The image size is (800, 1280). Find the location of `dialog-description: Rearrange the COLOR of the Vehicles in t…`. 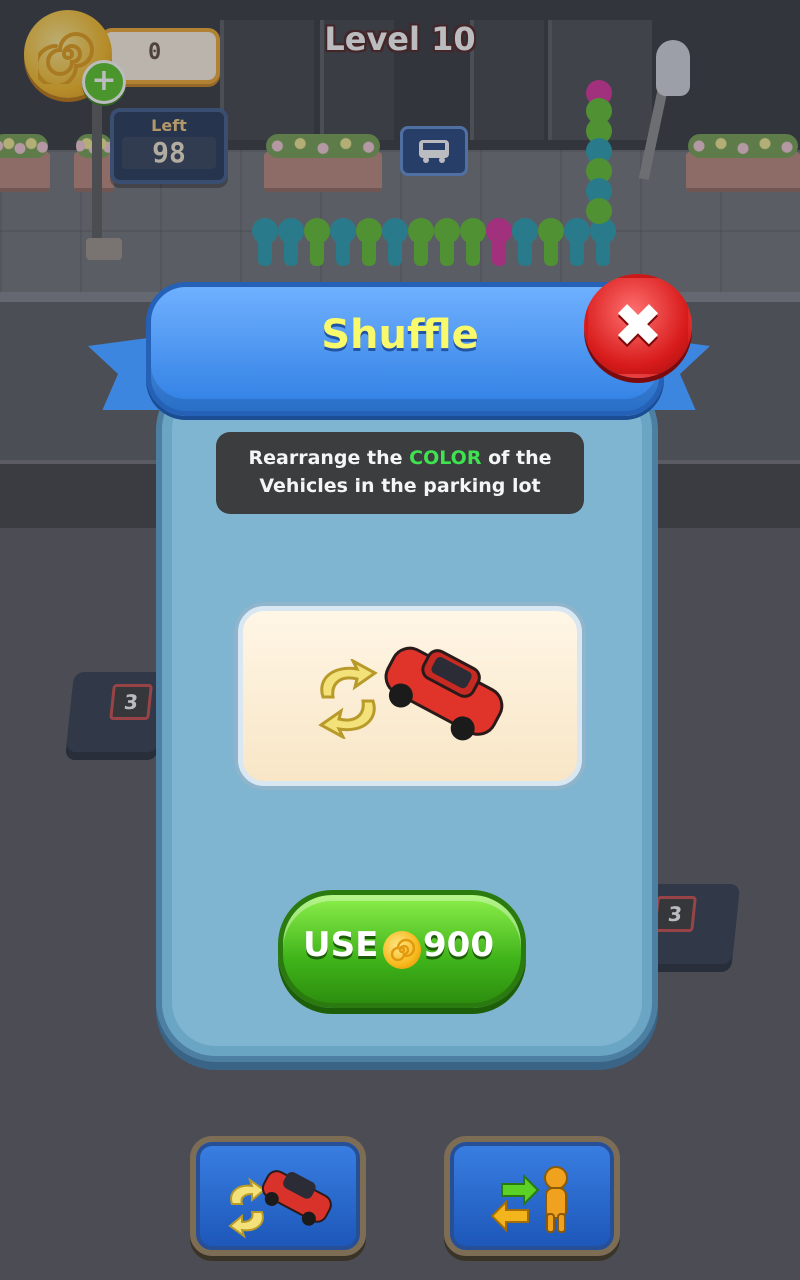

dialog-description: Rearrange the COLOR of the Vehicles in t… is located at coordinates (400, 473).